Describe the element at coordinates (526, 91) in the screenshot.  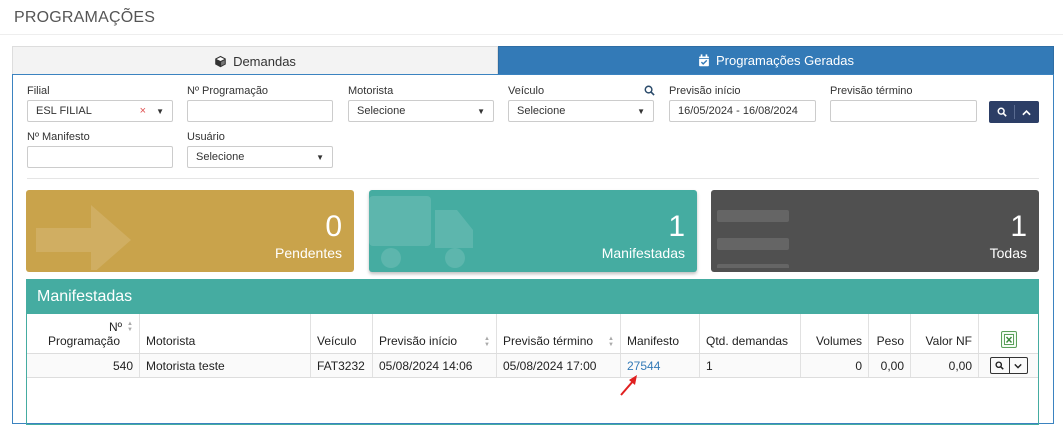
I see `veiculo-label: Veículo` at that location.